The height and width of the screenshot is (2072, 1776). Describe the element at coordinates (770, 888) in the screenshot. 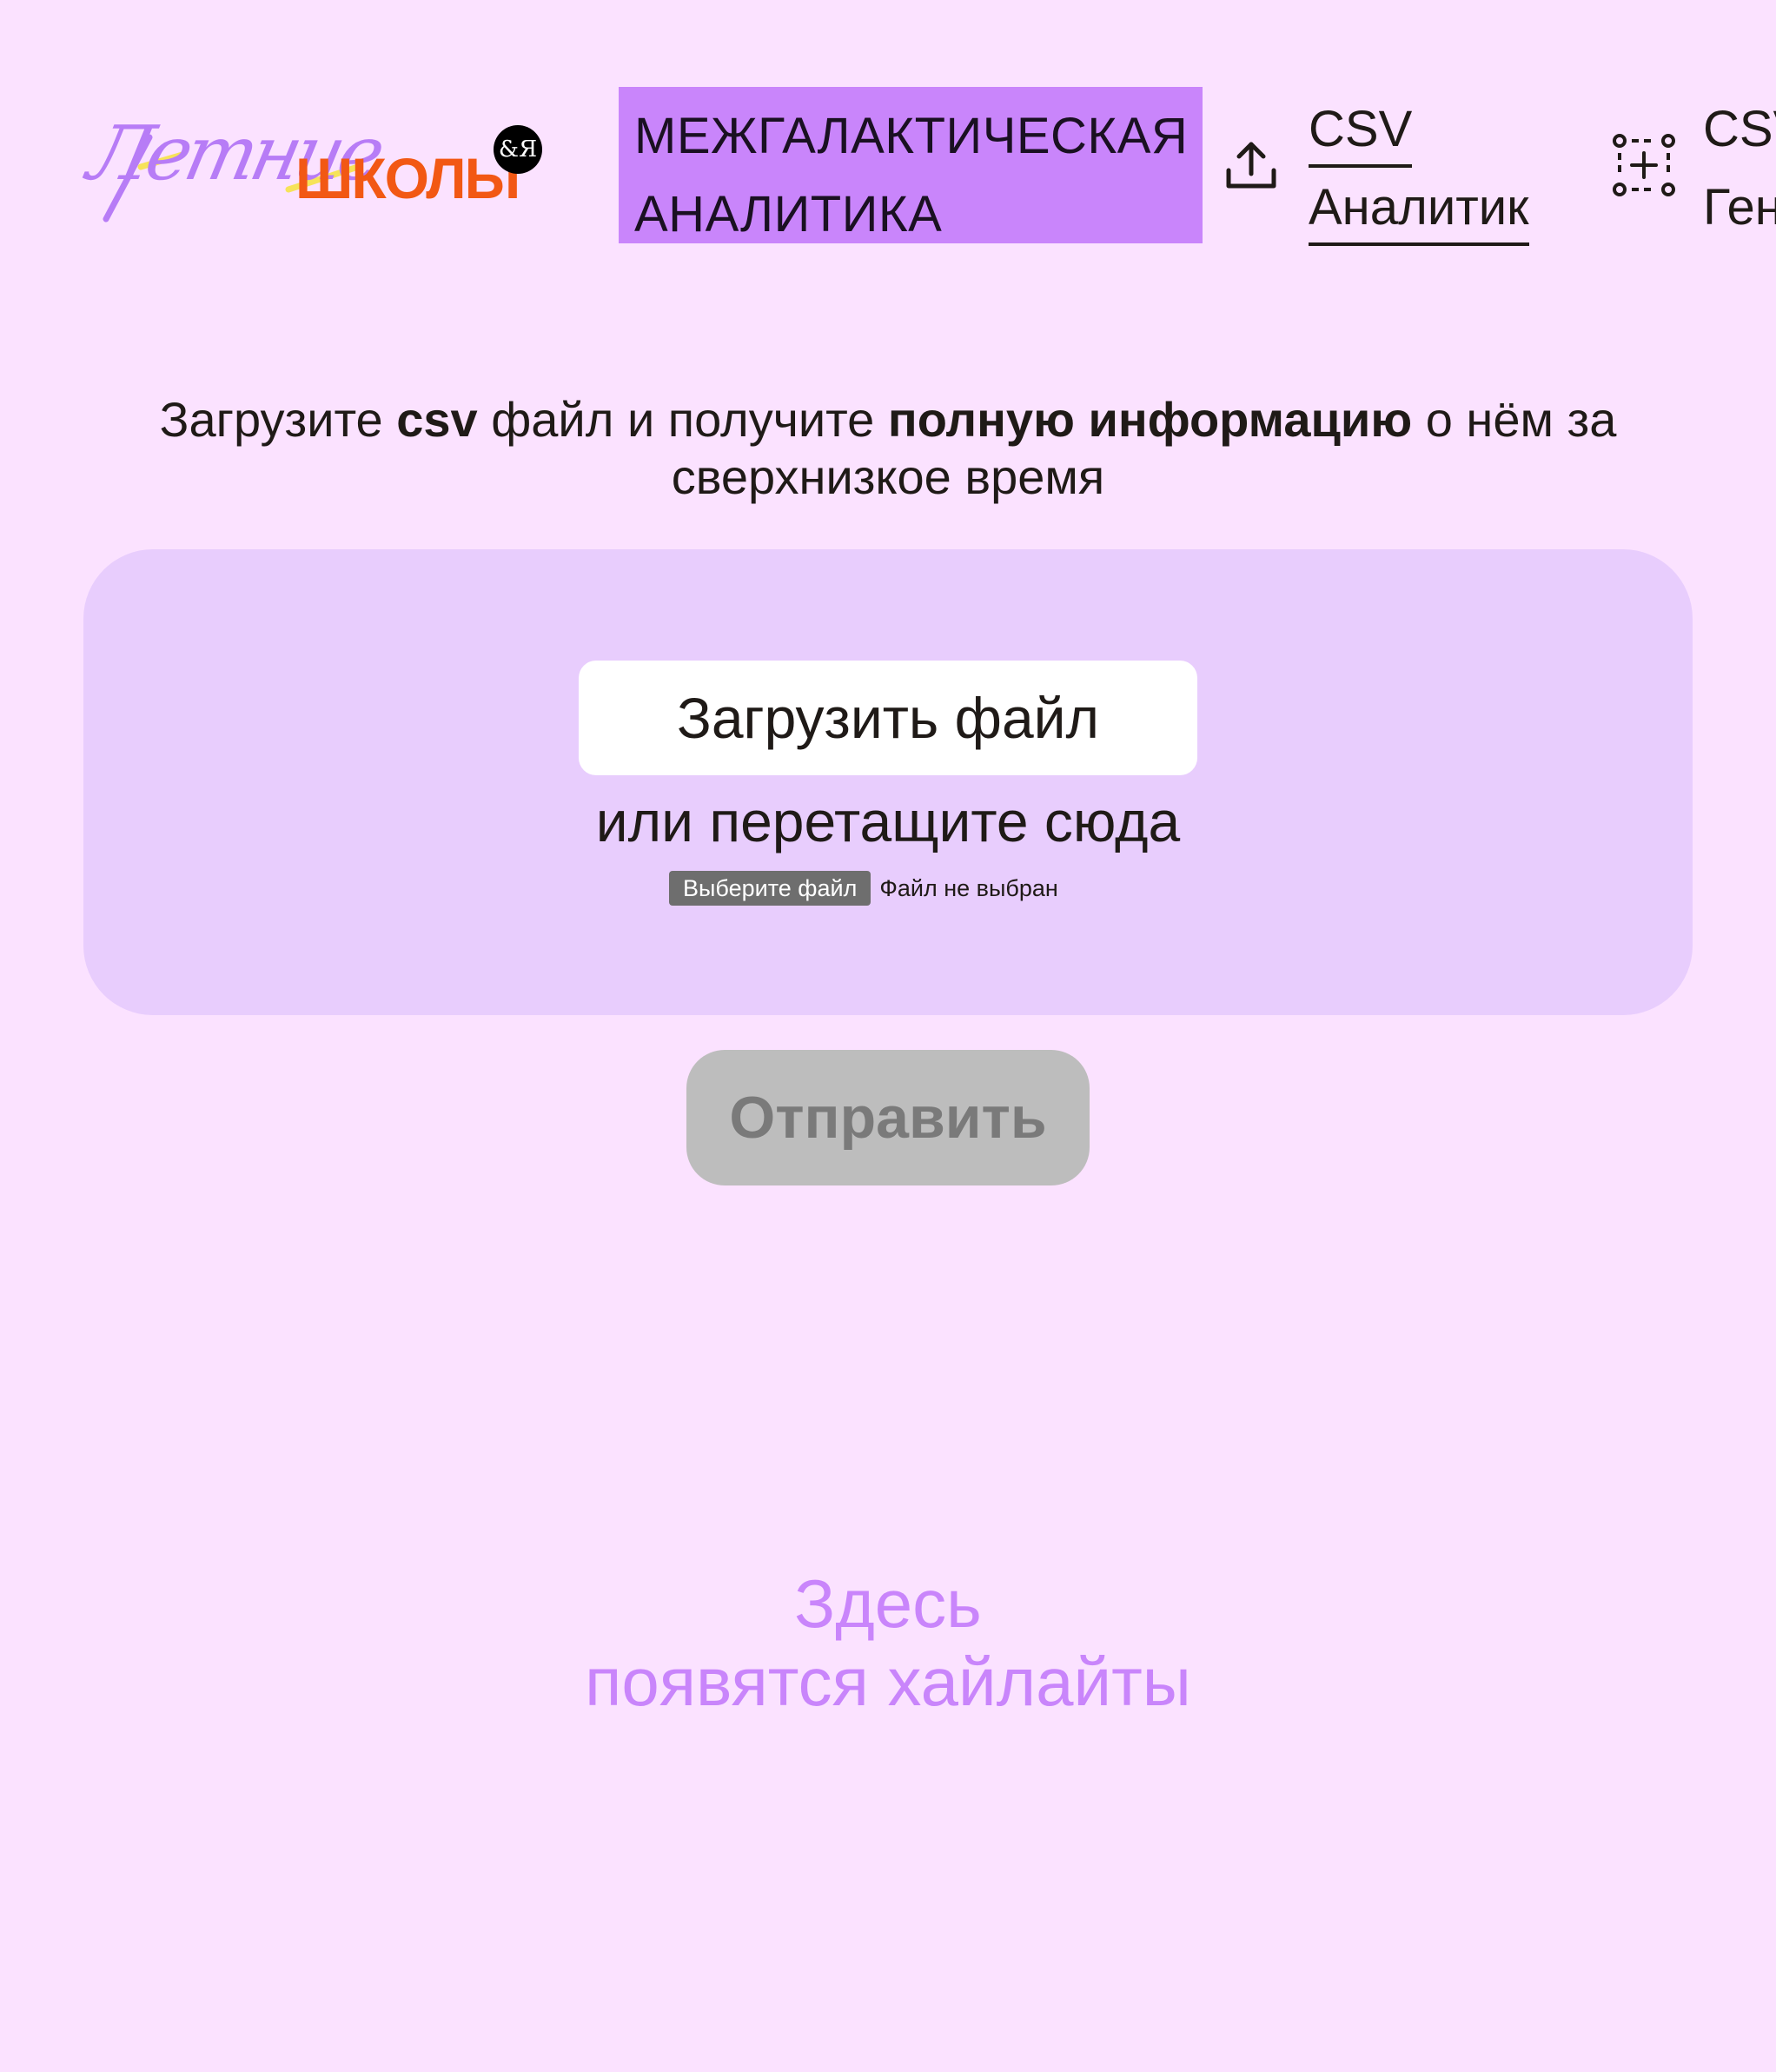

I see `choose-file-button: Выберите файл` at that location.